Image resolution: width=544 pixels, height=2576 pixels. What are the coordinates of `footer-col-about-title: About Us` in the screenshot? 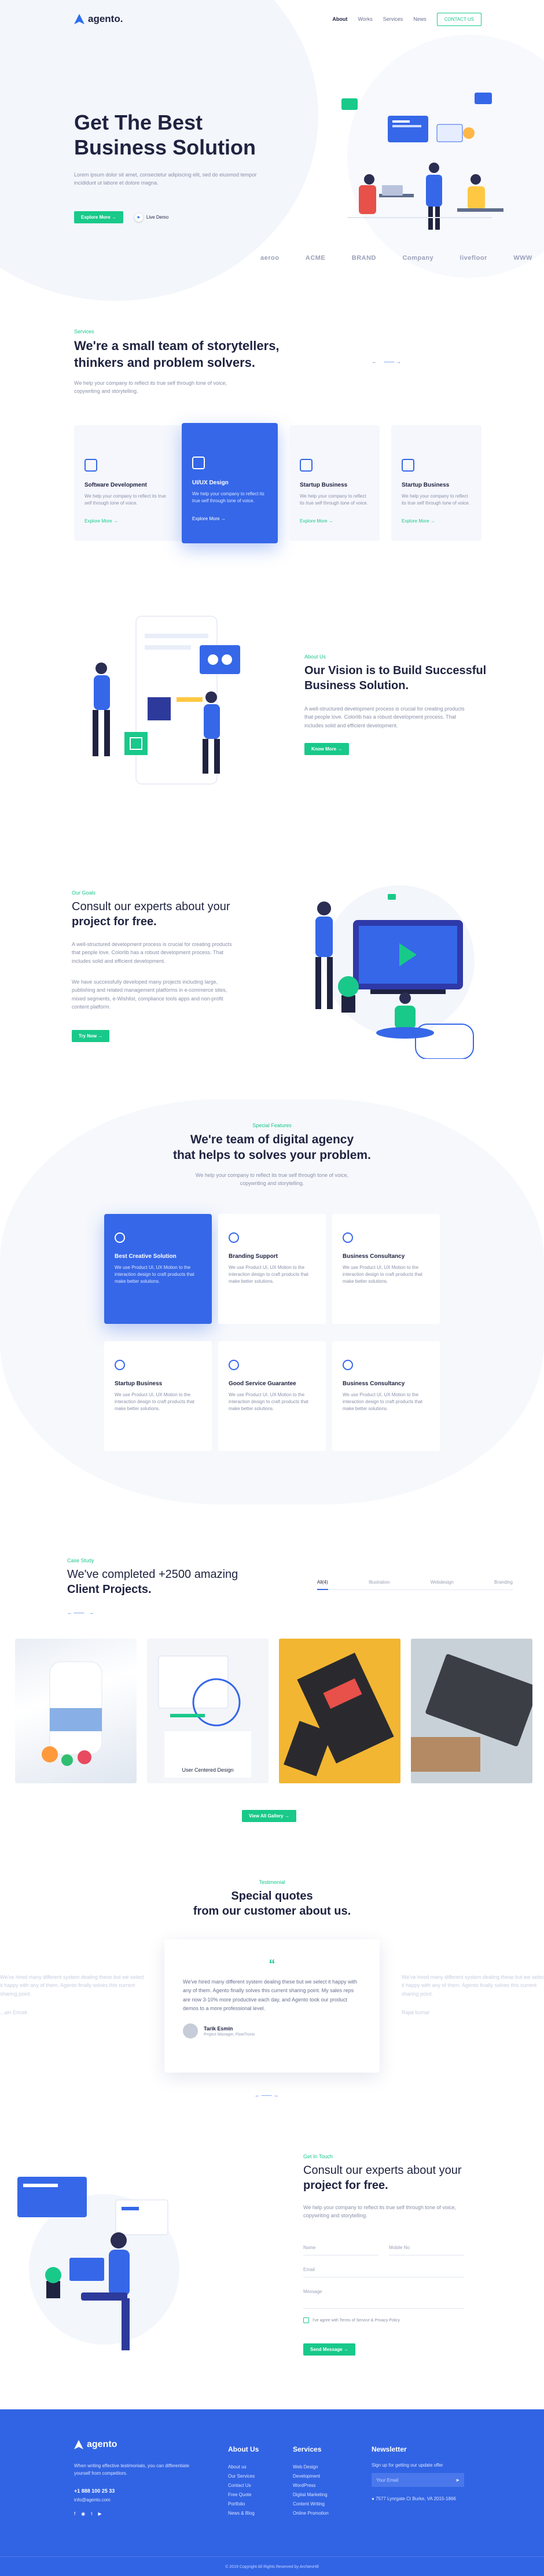 It's located at (243, 2449).